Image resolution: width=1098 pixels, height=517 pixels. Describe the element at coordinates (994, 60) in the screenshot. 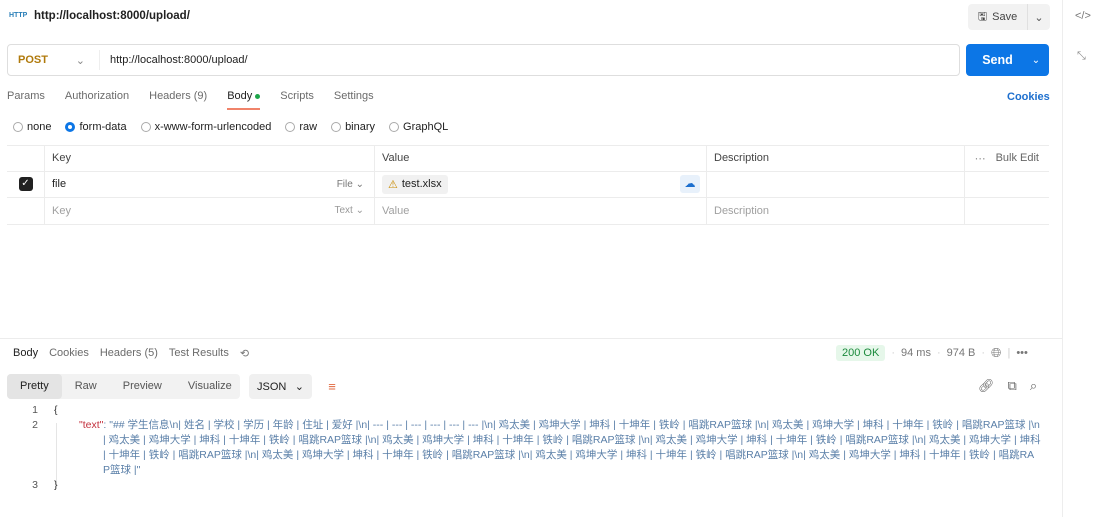

I see `send-button: Send` at that location.